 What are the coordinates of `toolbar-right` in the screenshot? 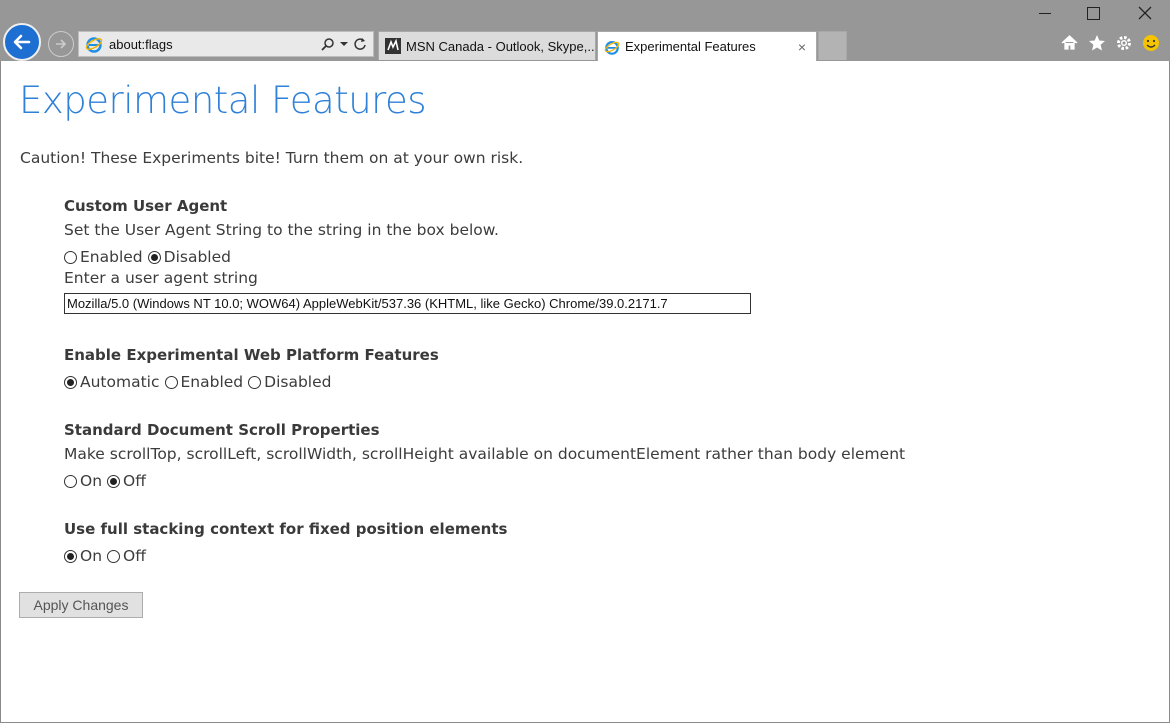 It's located at (1110, 42).